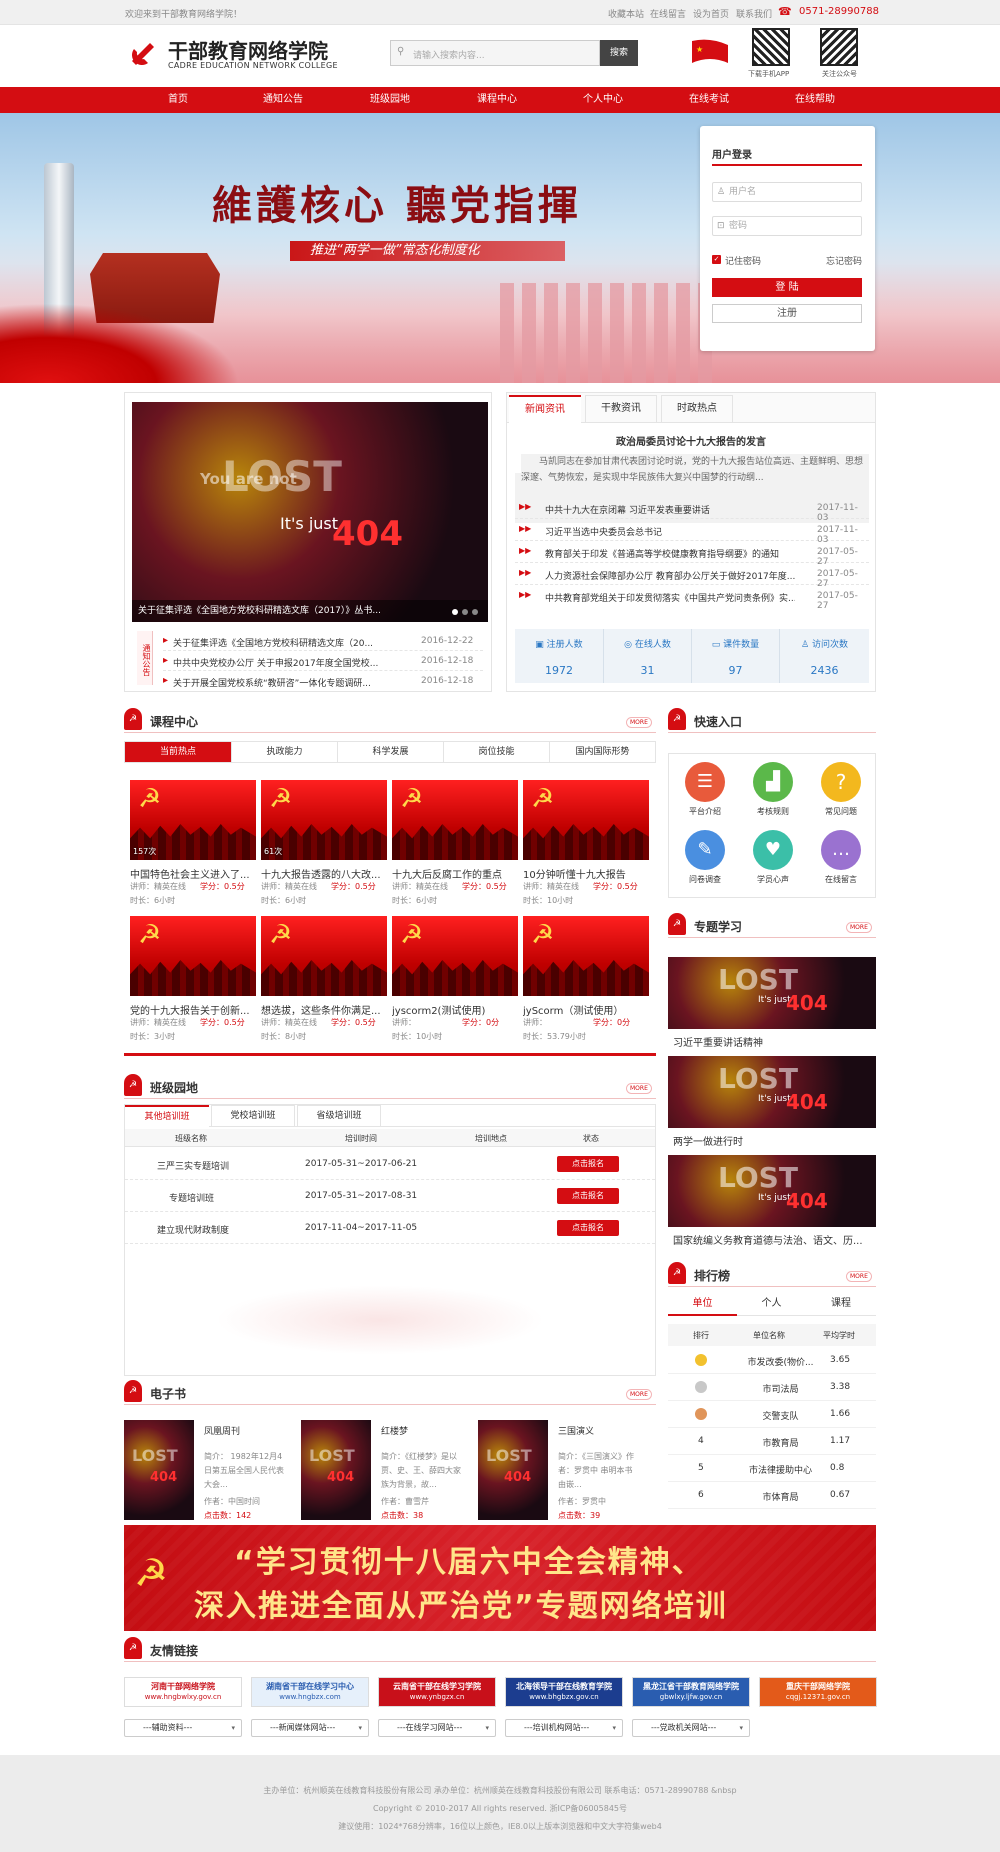 This screenshot has height=1852, width=1000. I want to click on list-item: ▸ 中共中央党校办公厅 关于申报2017年度全国党校... 2016-12-18, so click(323, 661).